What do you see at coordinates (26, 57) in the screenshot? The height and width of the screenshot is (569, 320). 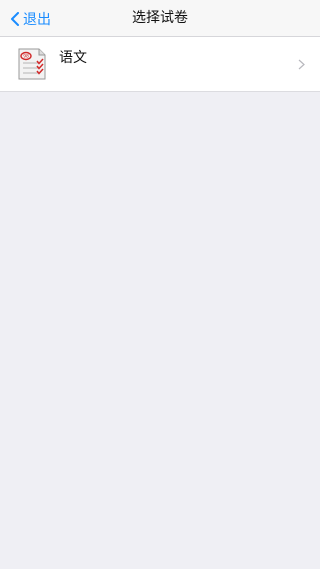 I see `svg-text: 98` at bounding box center [26, 57].